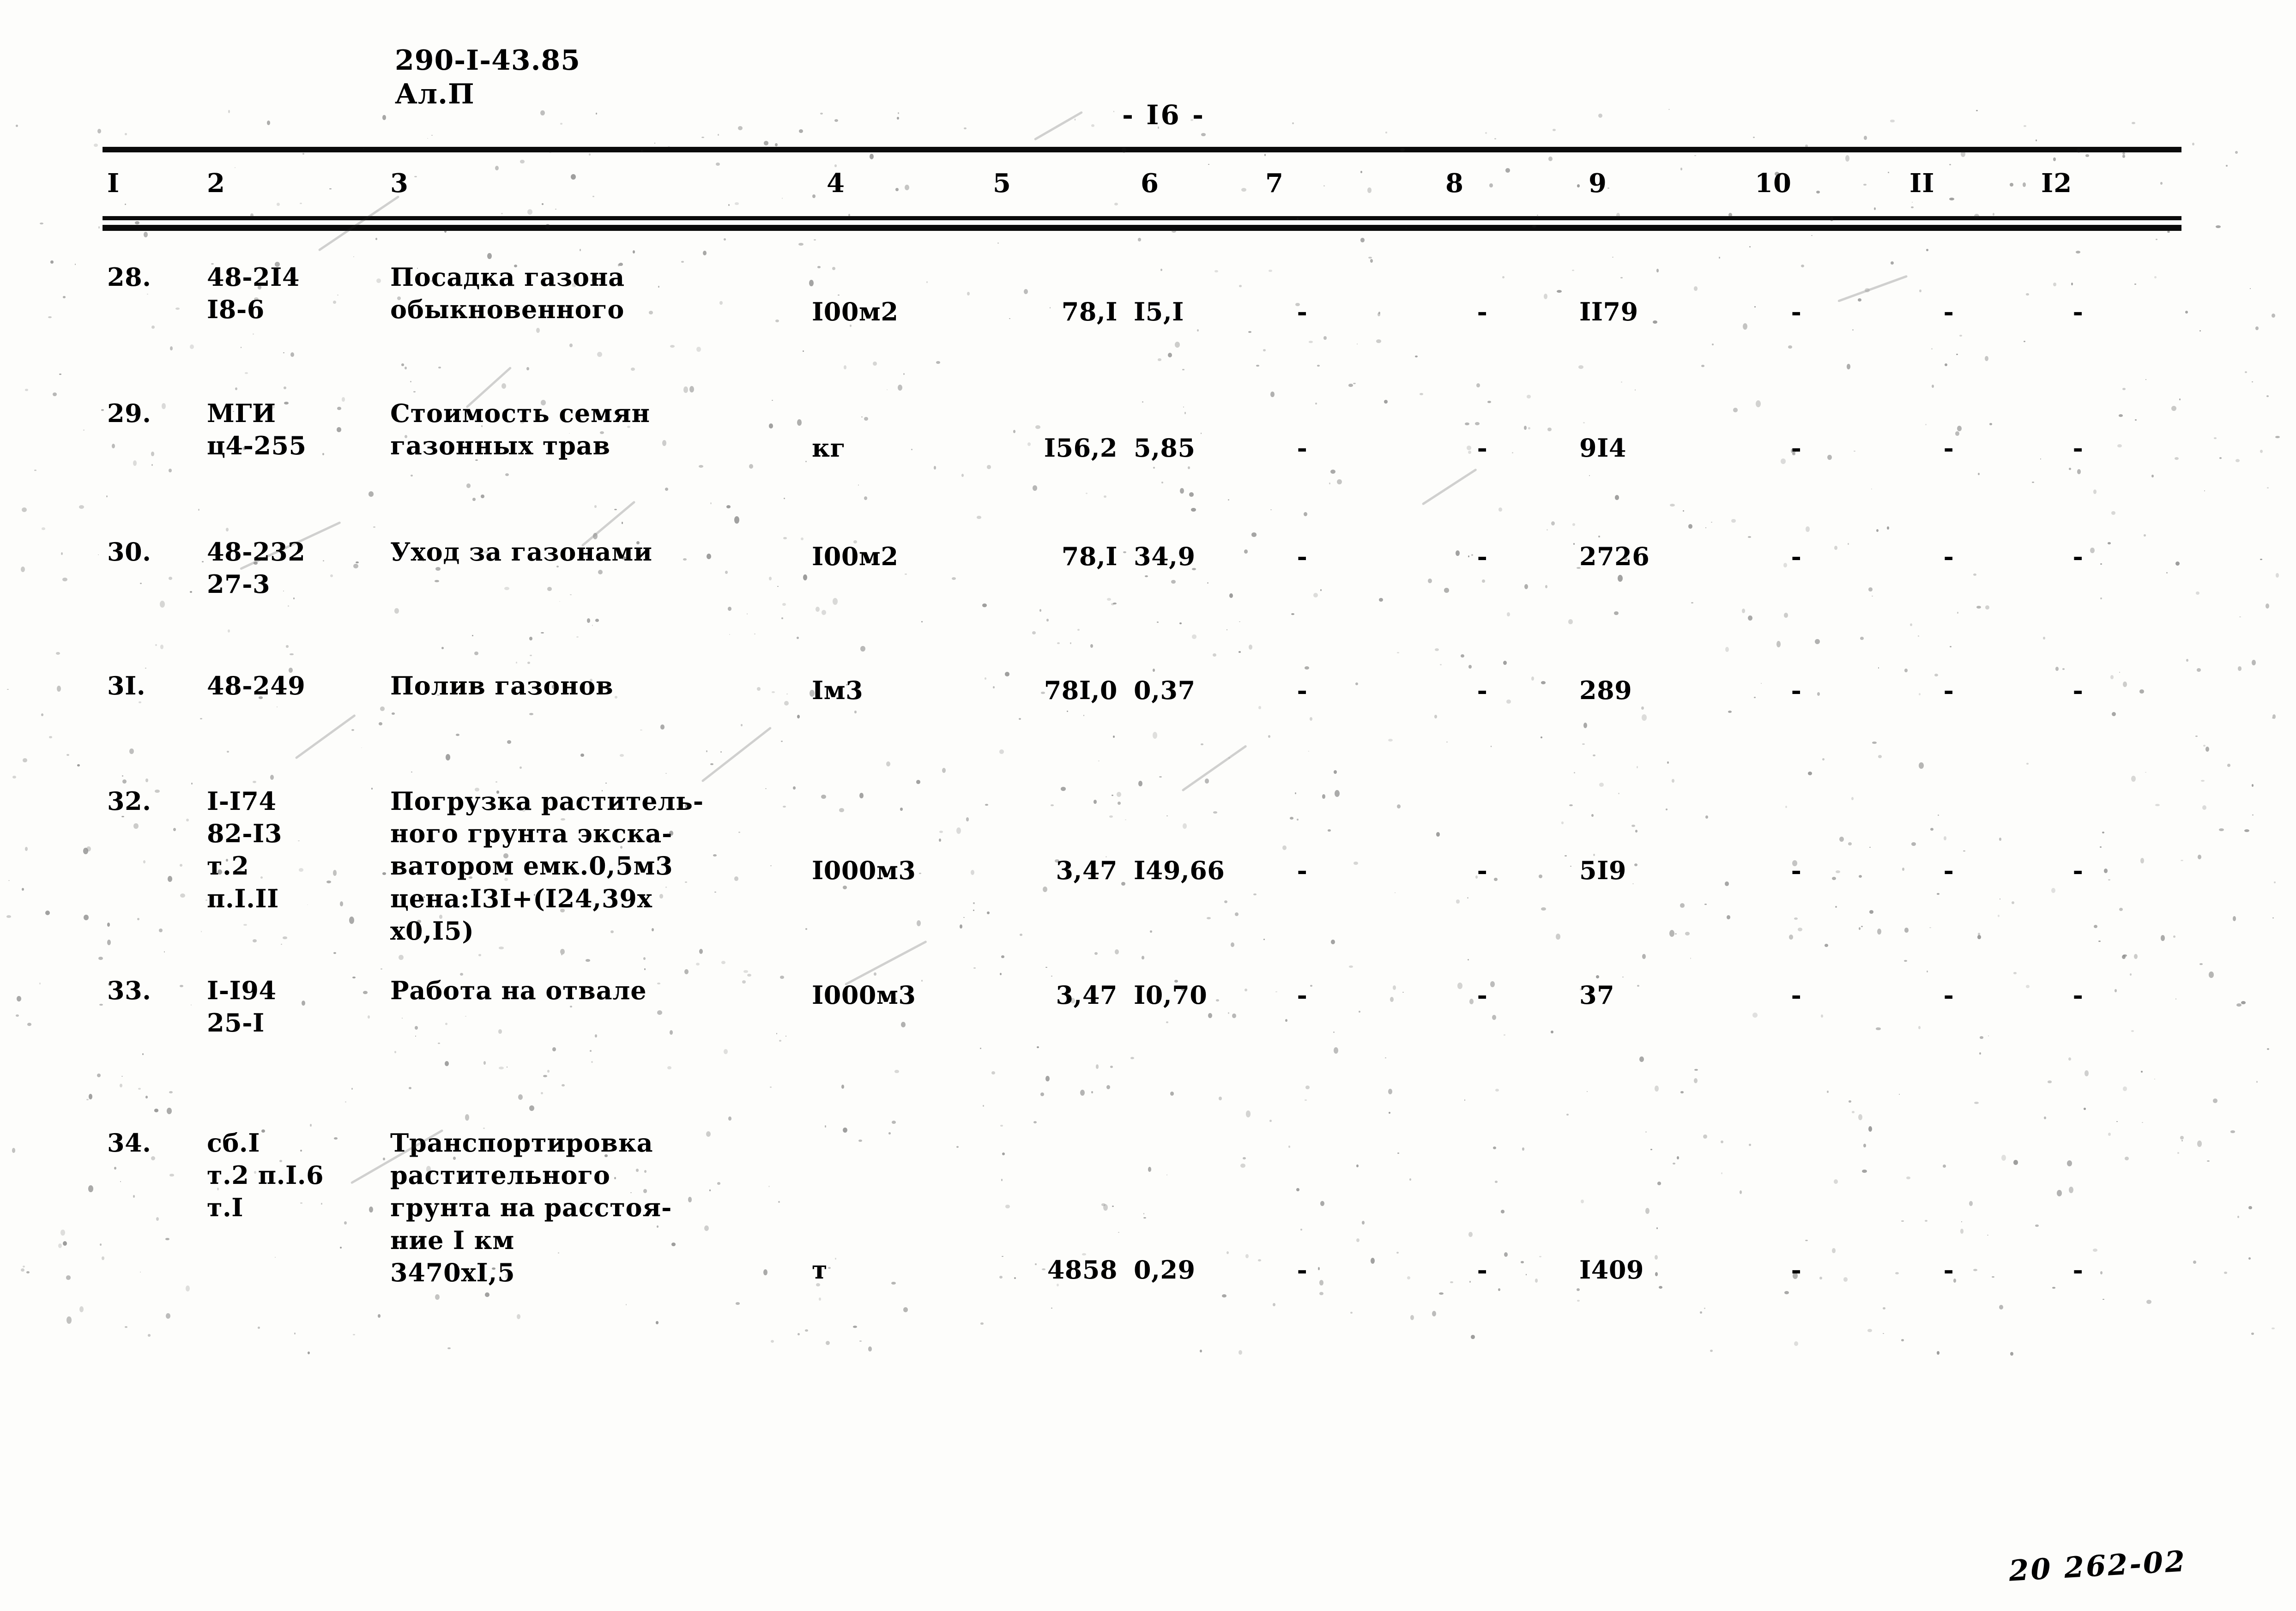 This screenshot has height=1611, width=2296. What do you see at coordinates (2098, 1566) in the screenshot?
I see `archive-stamp: 20 262-02` at bounding box center [2098, 1566].